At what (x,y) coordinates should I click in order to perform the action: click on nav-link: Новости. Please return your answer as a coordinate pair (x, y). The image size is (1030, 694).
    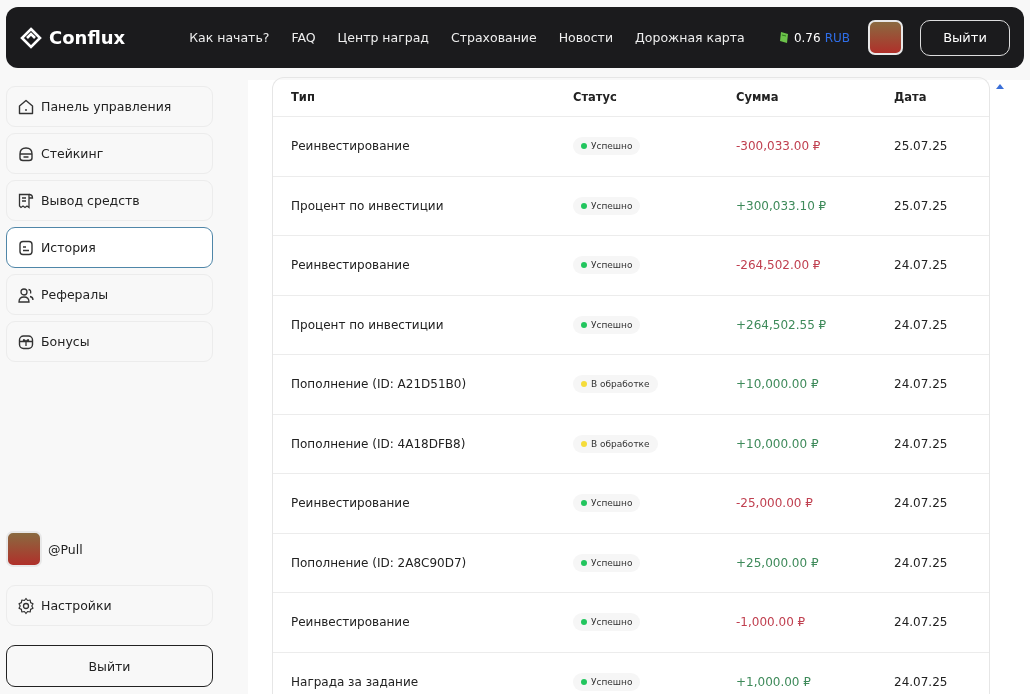
    Looking at the image, I should click on (586, 37).